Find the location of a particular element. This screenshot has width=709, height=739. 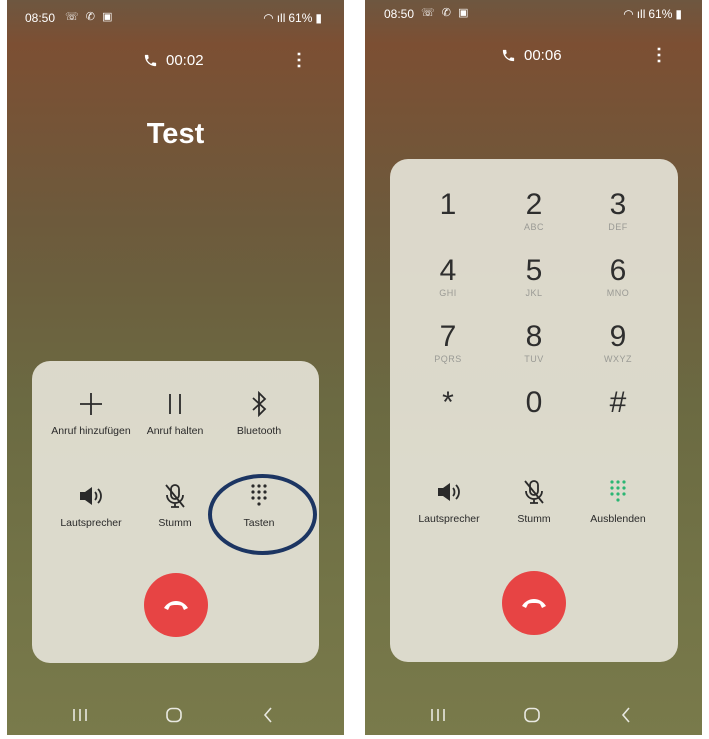

bluetooth-button: Bluetooth is located at coordinates (259, 412).